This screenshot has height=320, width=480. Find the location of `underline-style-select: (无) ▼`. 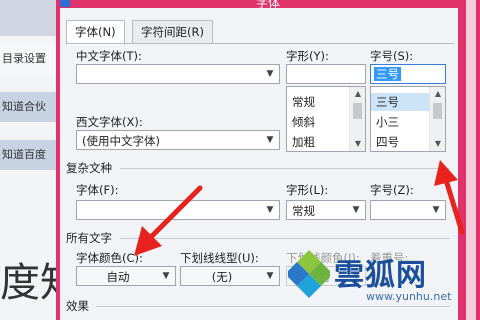

underline-style-select: (无) ▼ is located at coordinates (230, 276).